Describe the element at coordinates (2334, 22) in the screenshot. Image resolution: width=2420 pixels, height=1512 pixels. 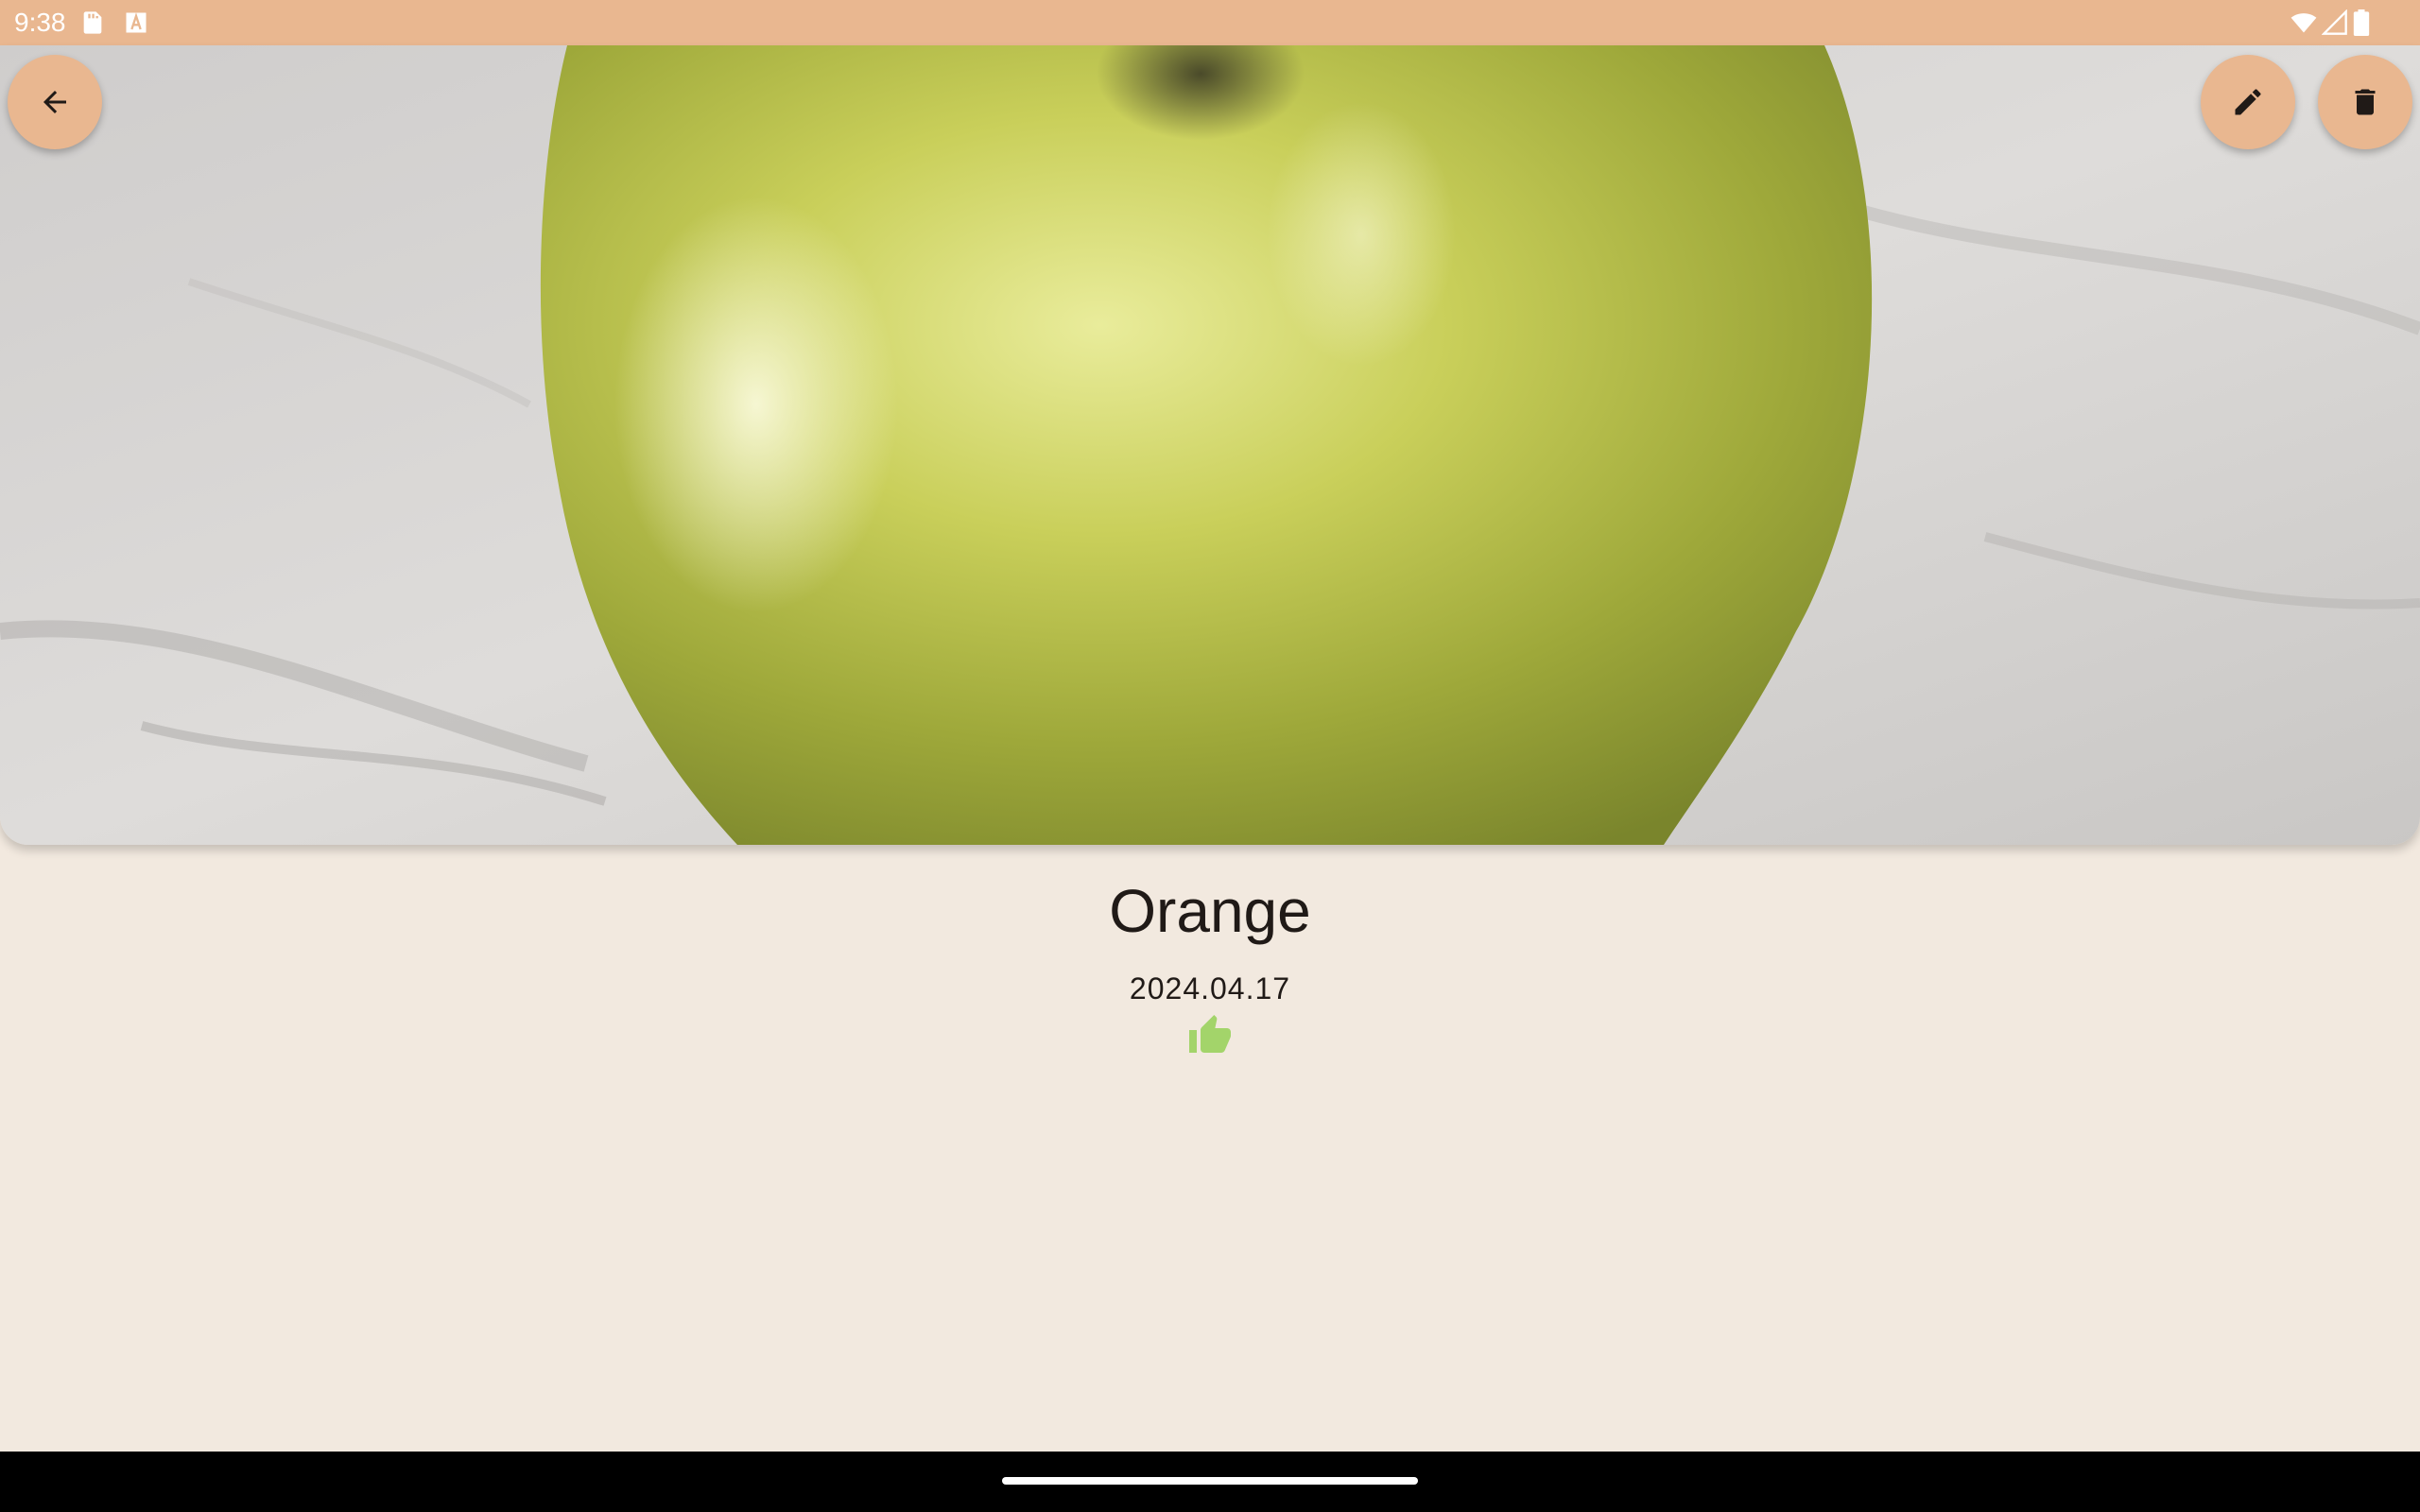
I see `signal-icon` at that location.